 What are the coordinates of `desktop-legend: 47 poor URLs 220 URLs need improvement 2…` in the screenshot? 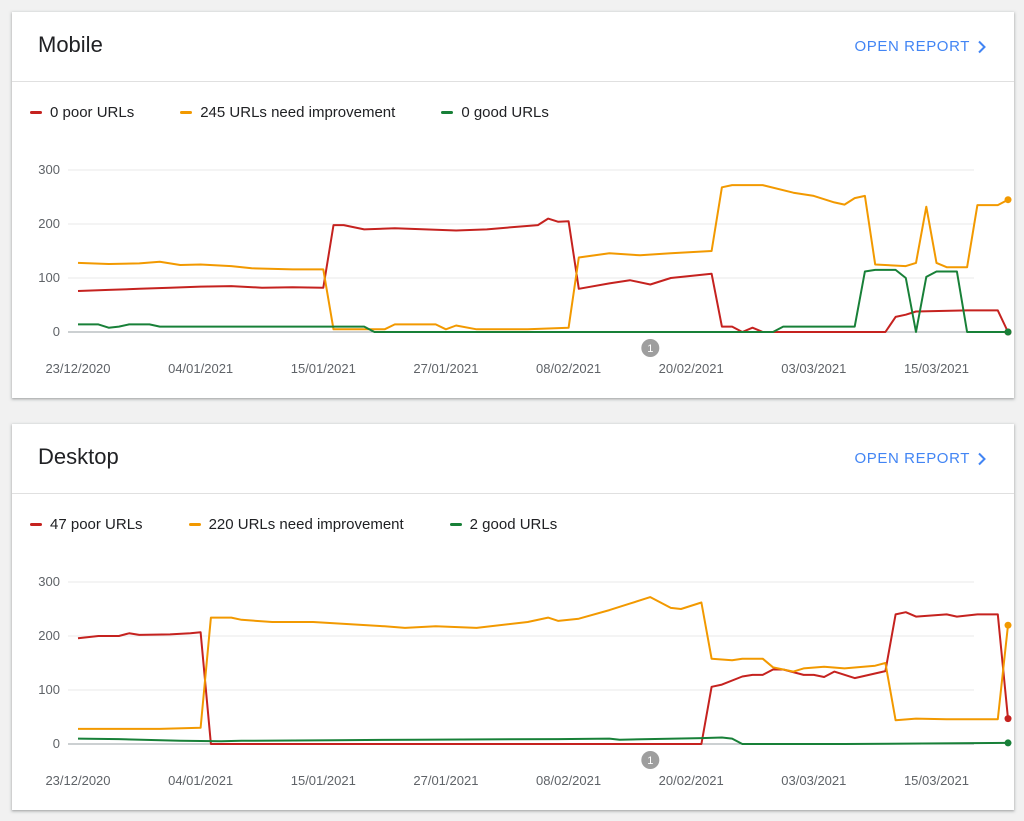 It's located at (293, 524).